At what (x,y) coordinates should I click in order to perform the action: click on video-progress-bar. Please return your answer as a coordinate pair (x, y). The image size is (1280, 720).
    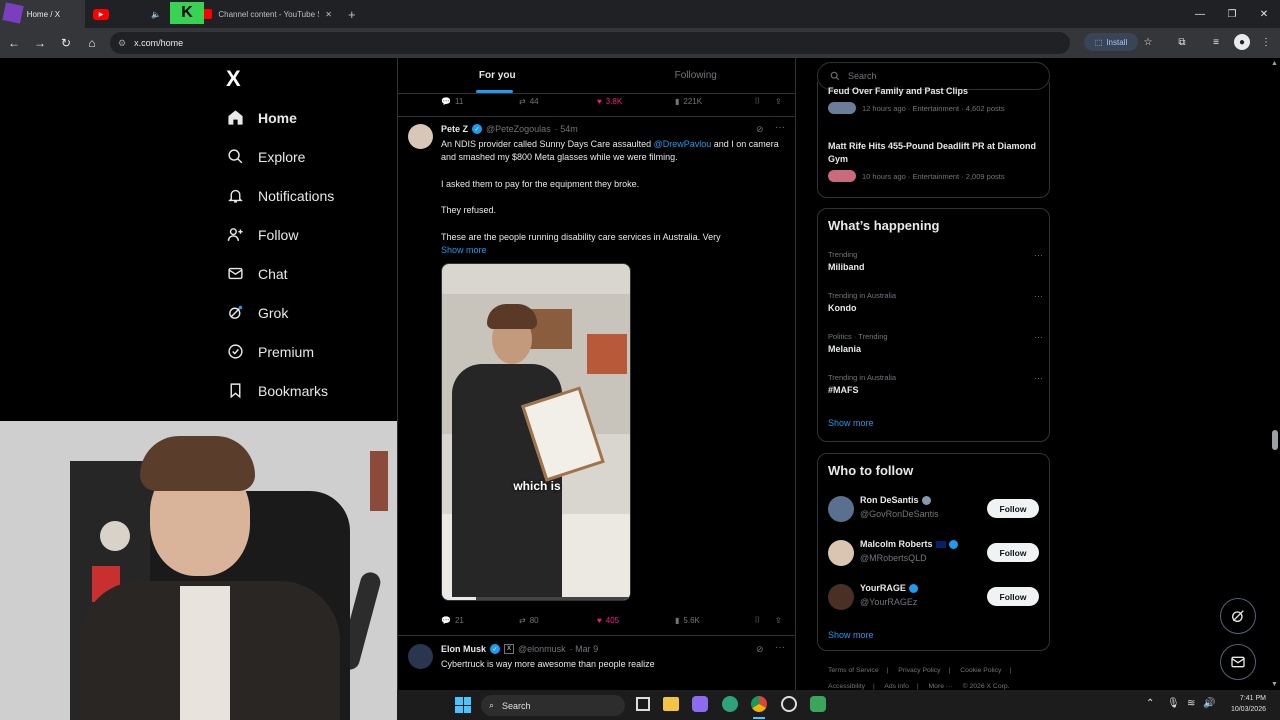
    Looking at the image, I should click on (536, 598).